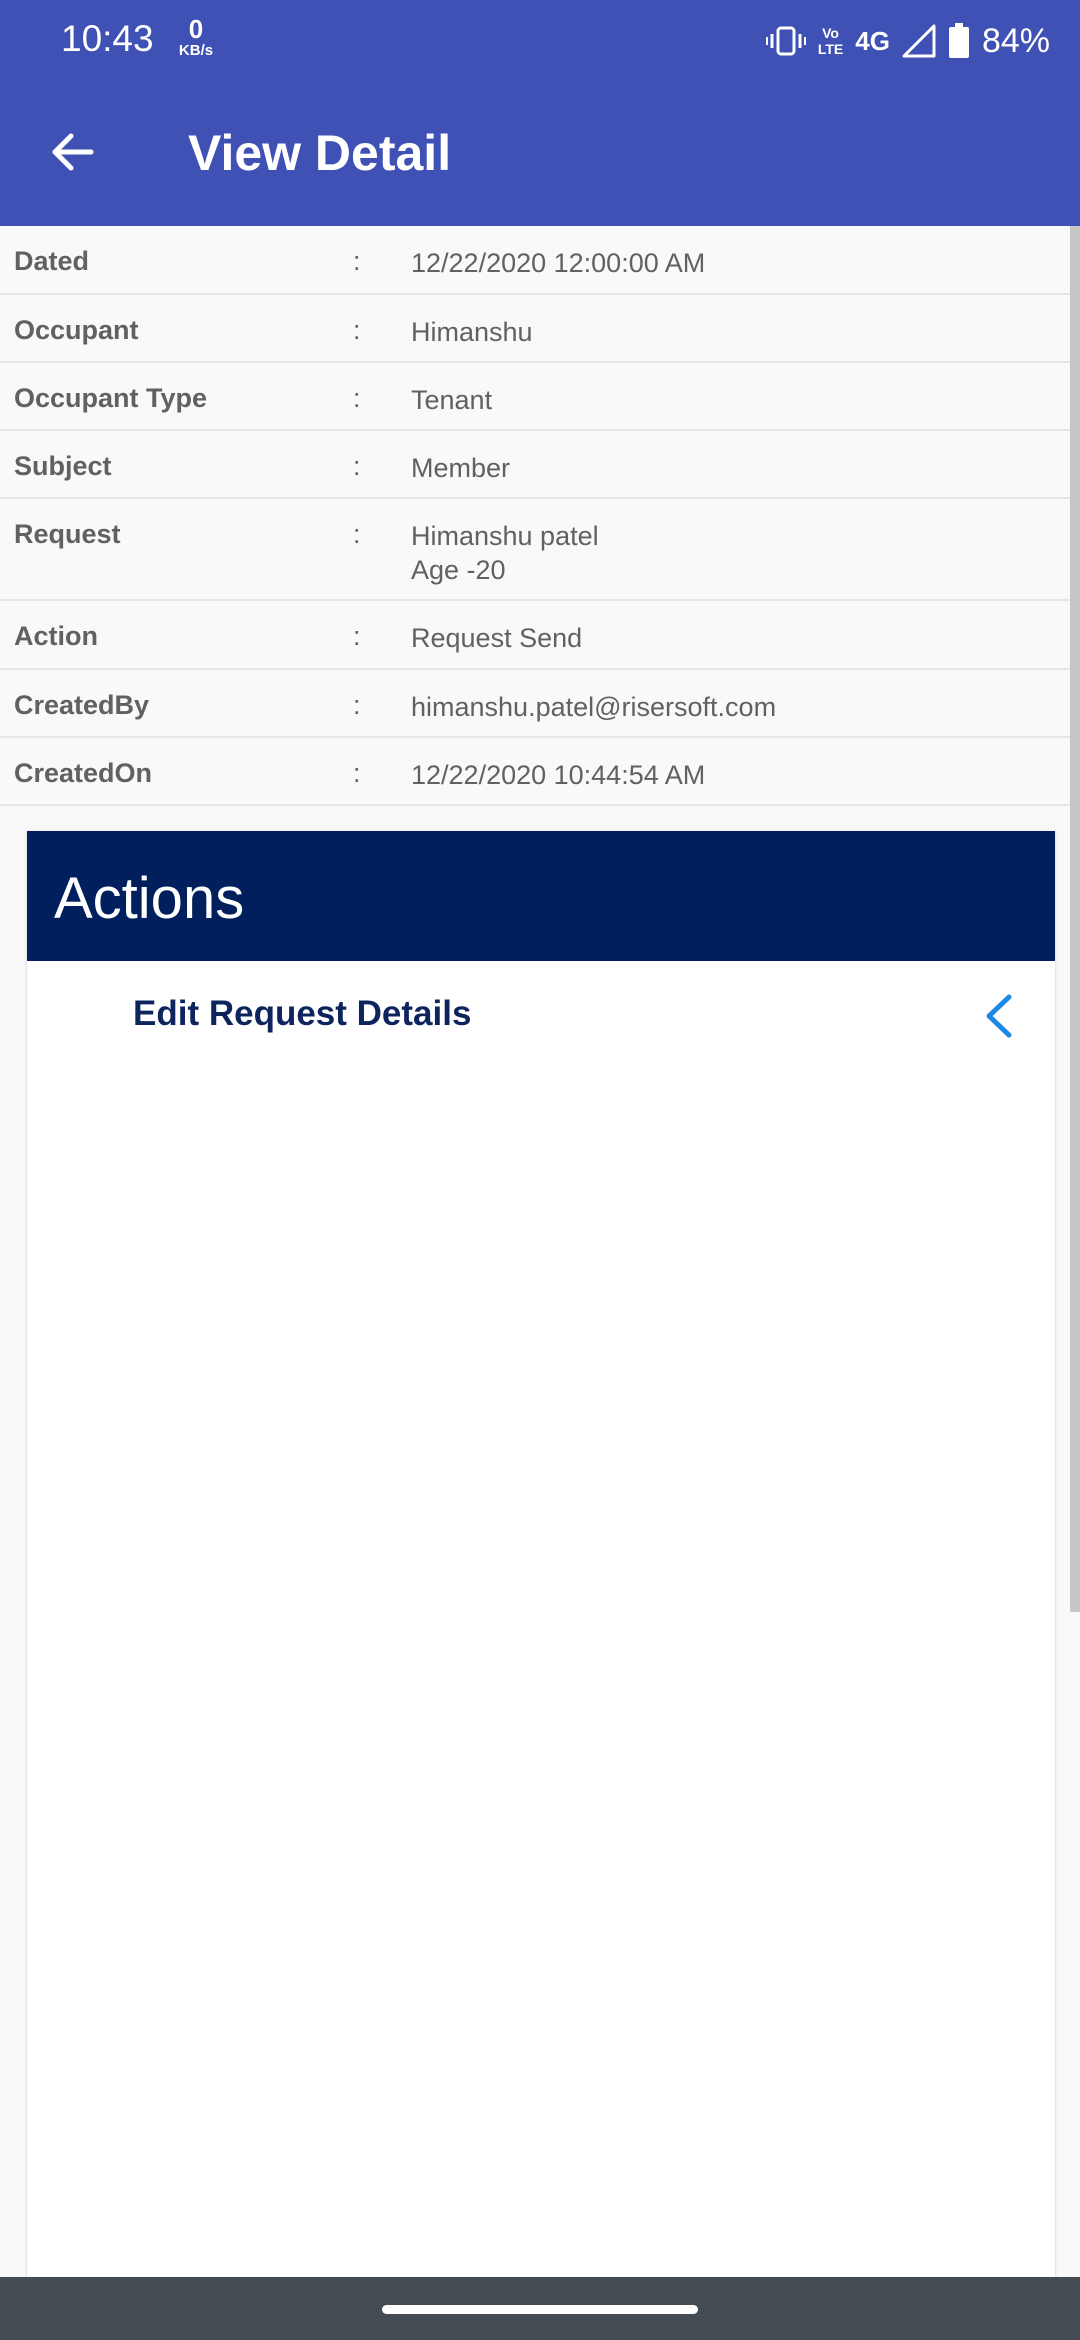 Image resolution: width=1080 pixels, height=2340 pixels. I want to click on battery-icon, so click(958, 40).